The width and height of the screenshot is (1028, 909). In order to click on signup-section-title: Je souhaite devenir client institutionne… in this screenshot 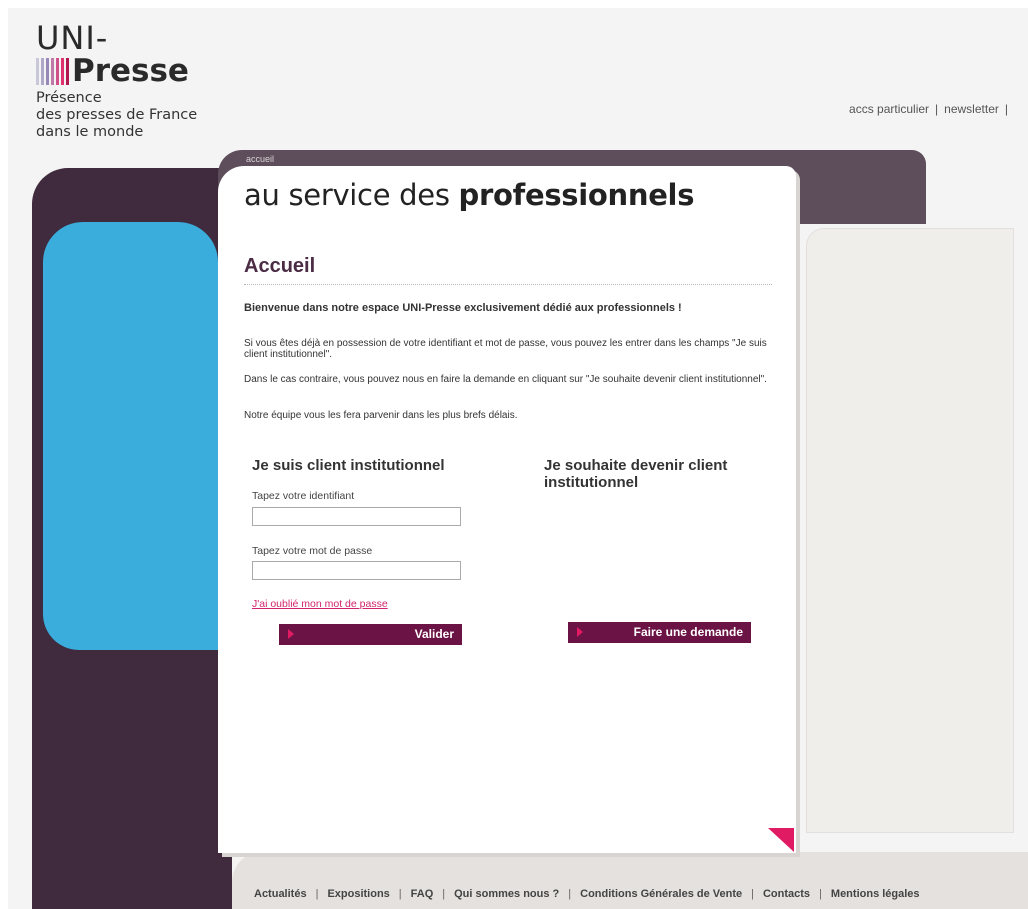, I will do `click(636, 474)`.